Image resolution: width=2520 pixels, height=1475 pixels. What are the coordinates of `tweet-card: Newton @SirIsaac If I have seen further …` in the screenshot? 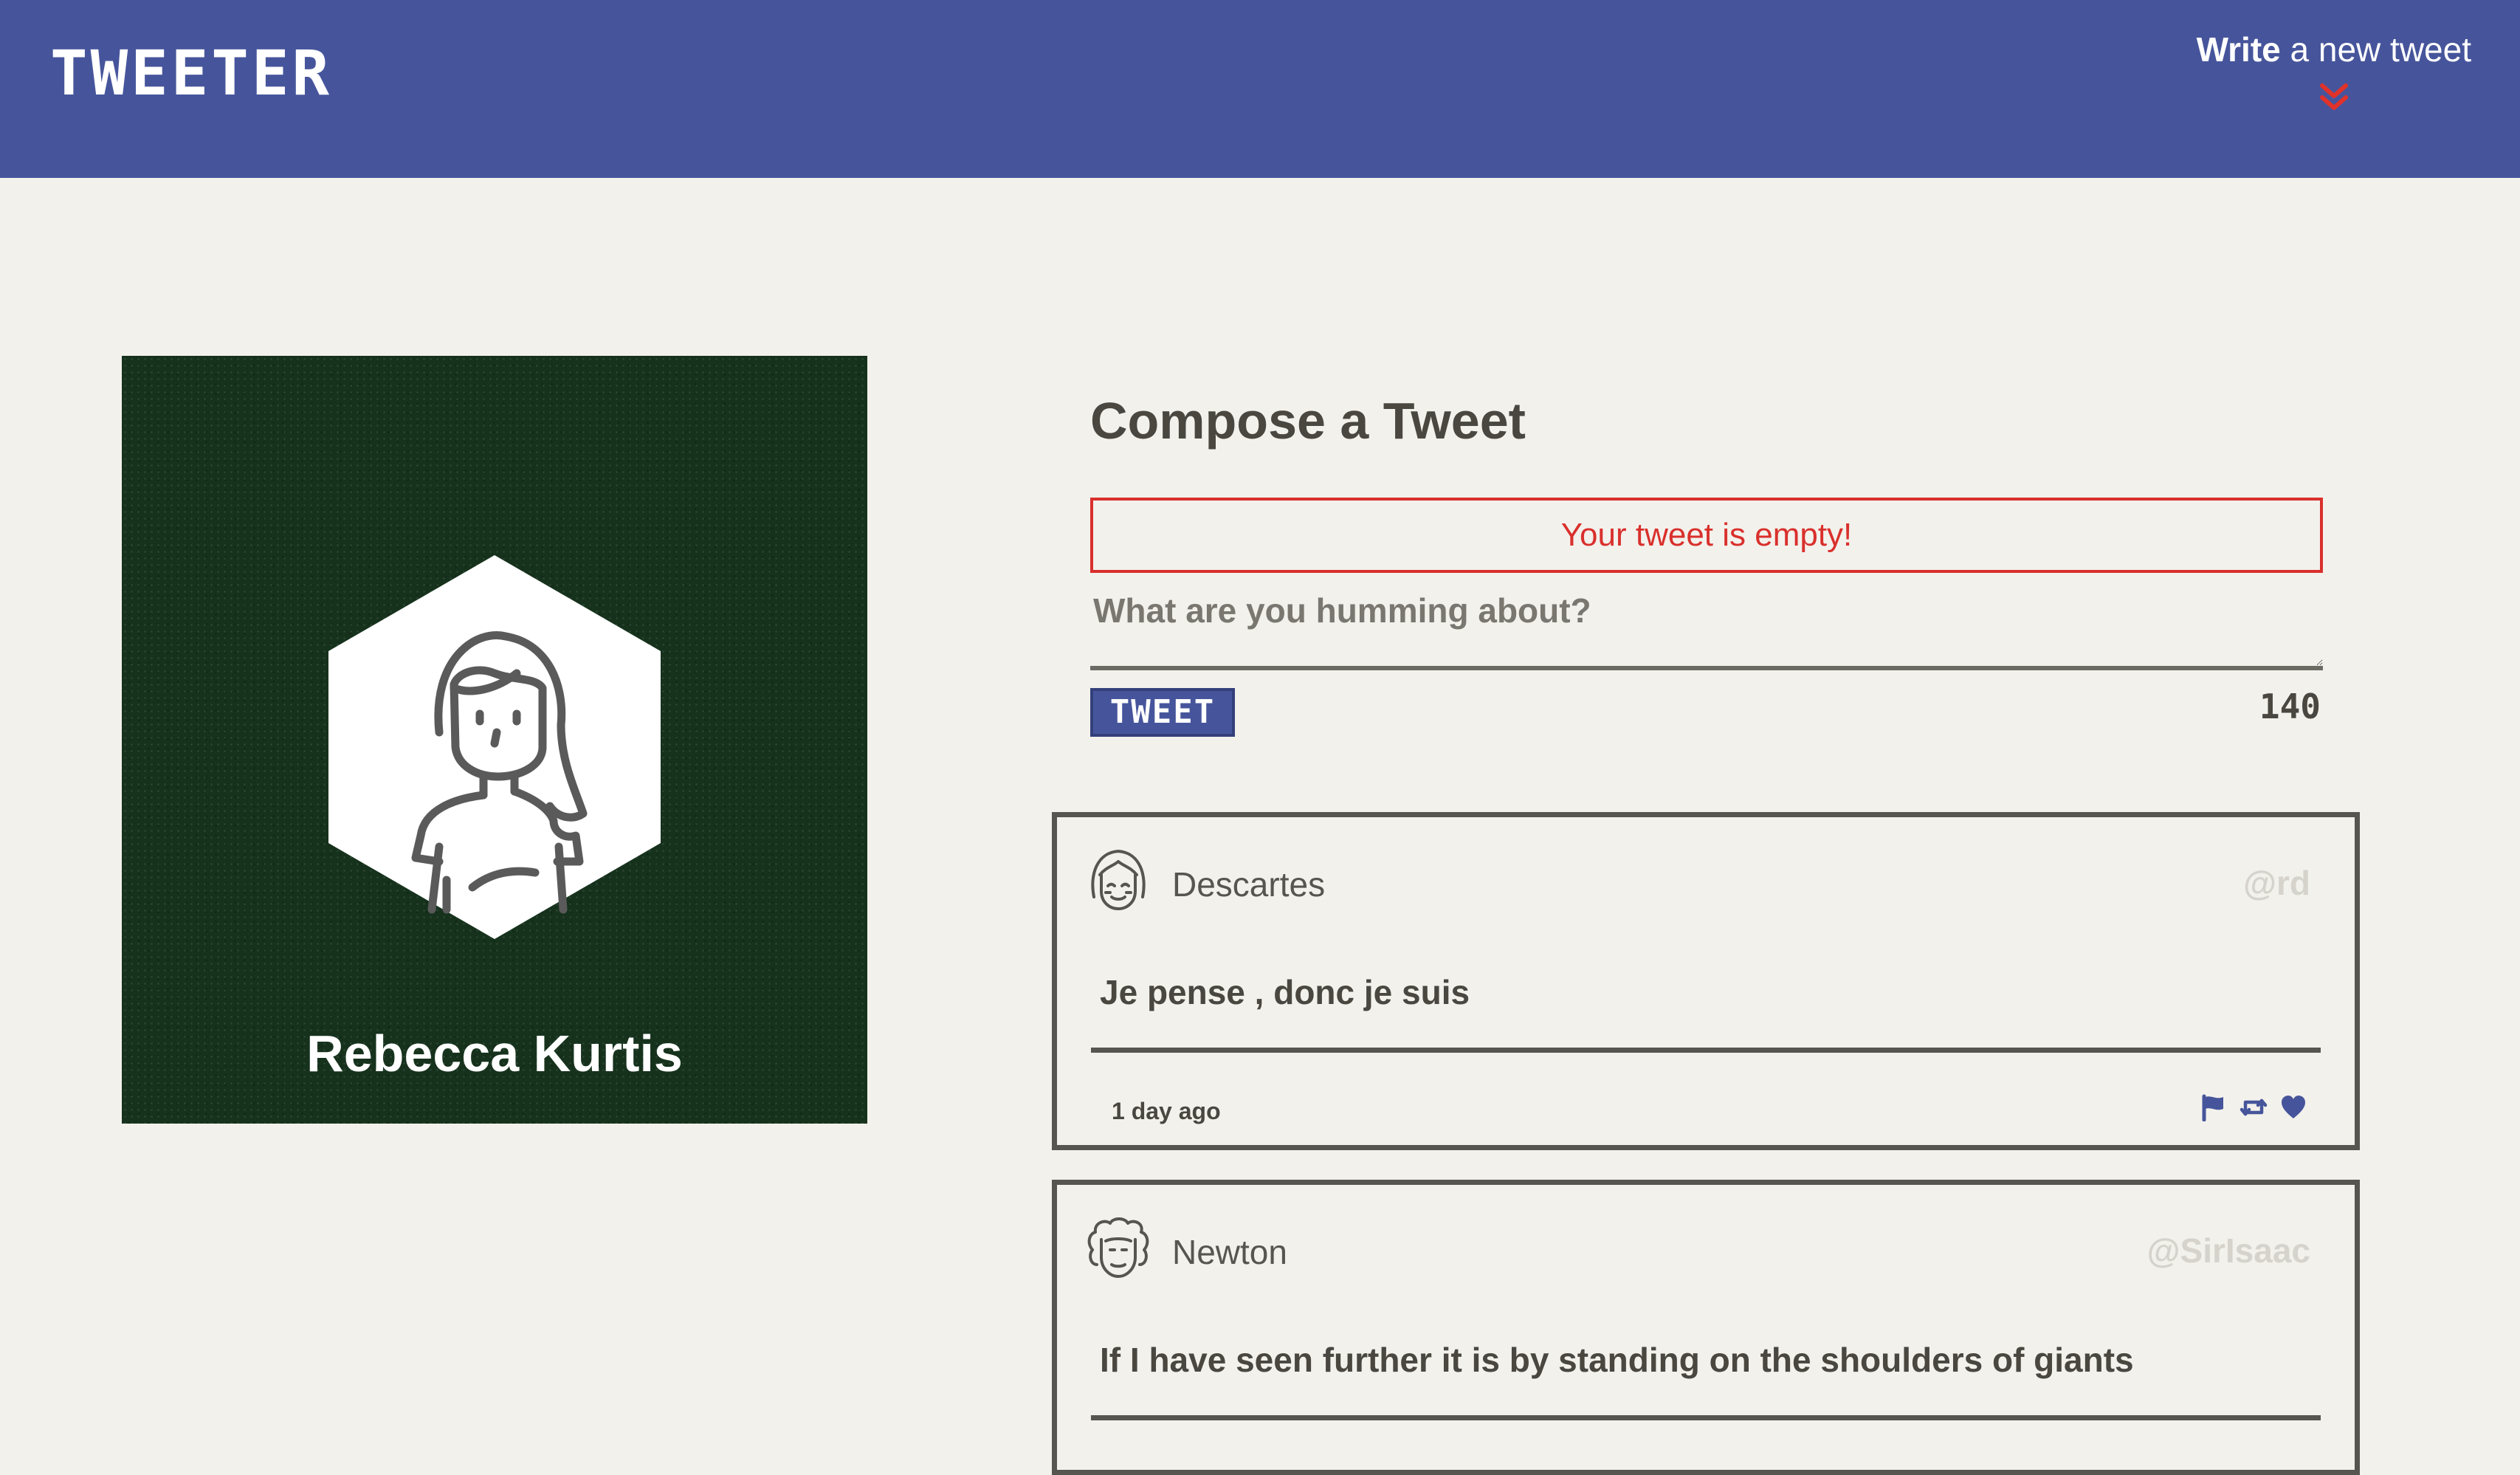 It's located at (1706, 1327).